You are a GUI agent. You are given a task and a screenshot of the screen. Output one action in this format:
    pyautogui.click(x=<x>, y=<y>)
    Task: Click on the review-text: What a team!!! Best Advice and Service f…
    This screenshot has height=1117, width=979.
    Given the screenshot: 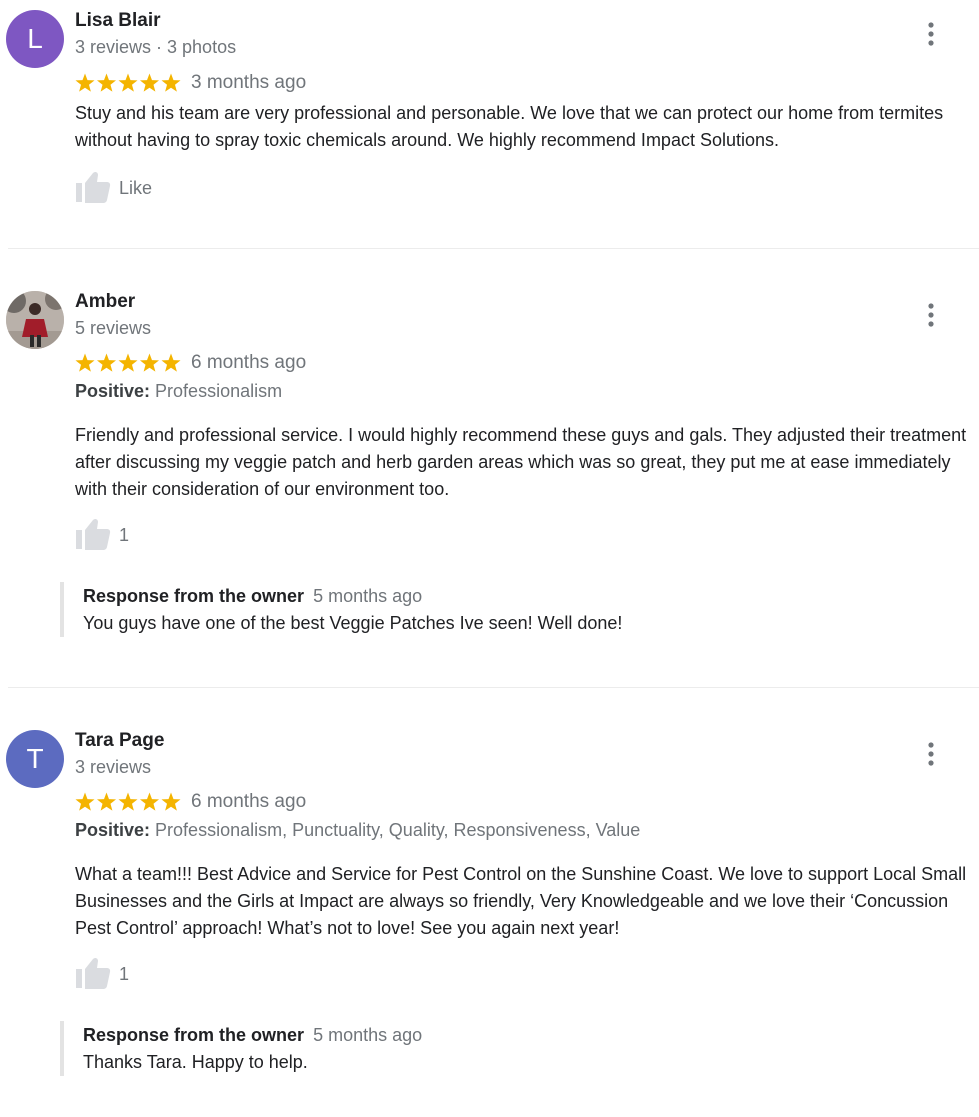 What is the action you would take?
    pyautogui.click(x=521, y=901)
    